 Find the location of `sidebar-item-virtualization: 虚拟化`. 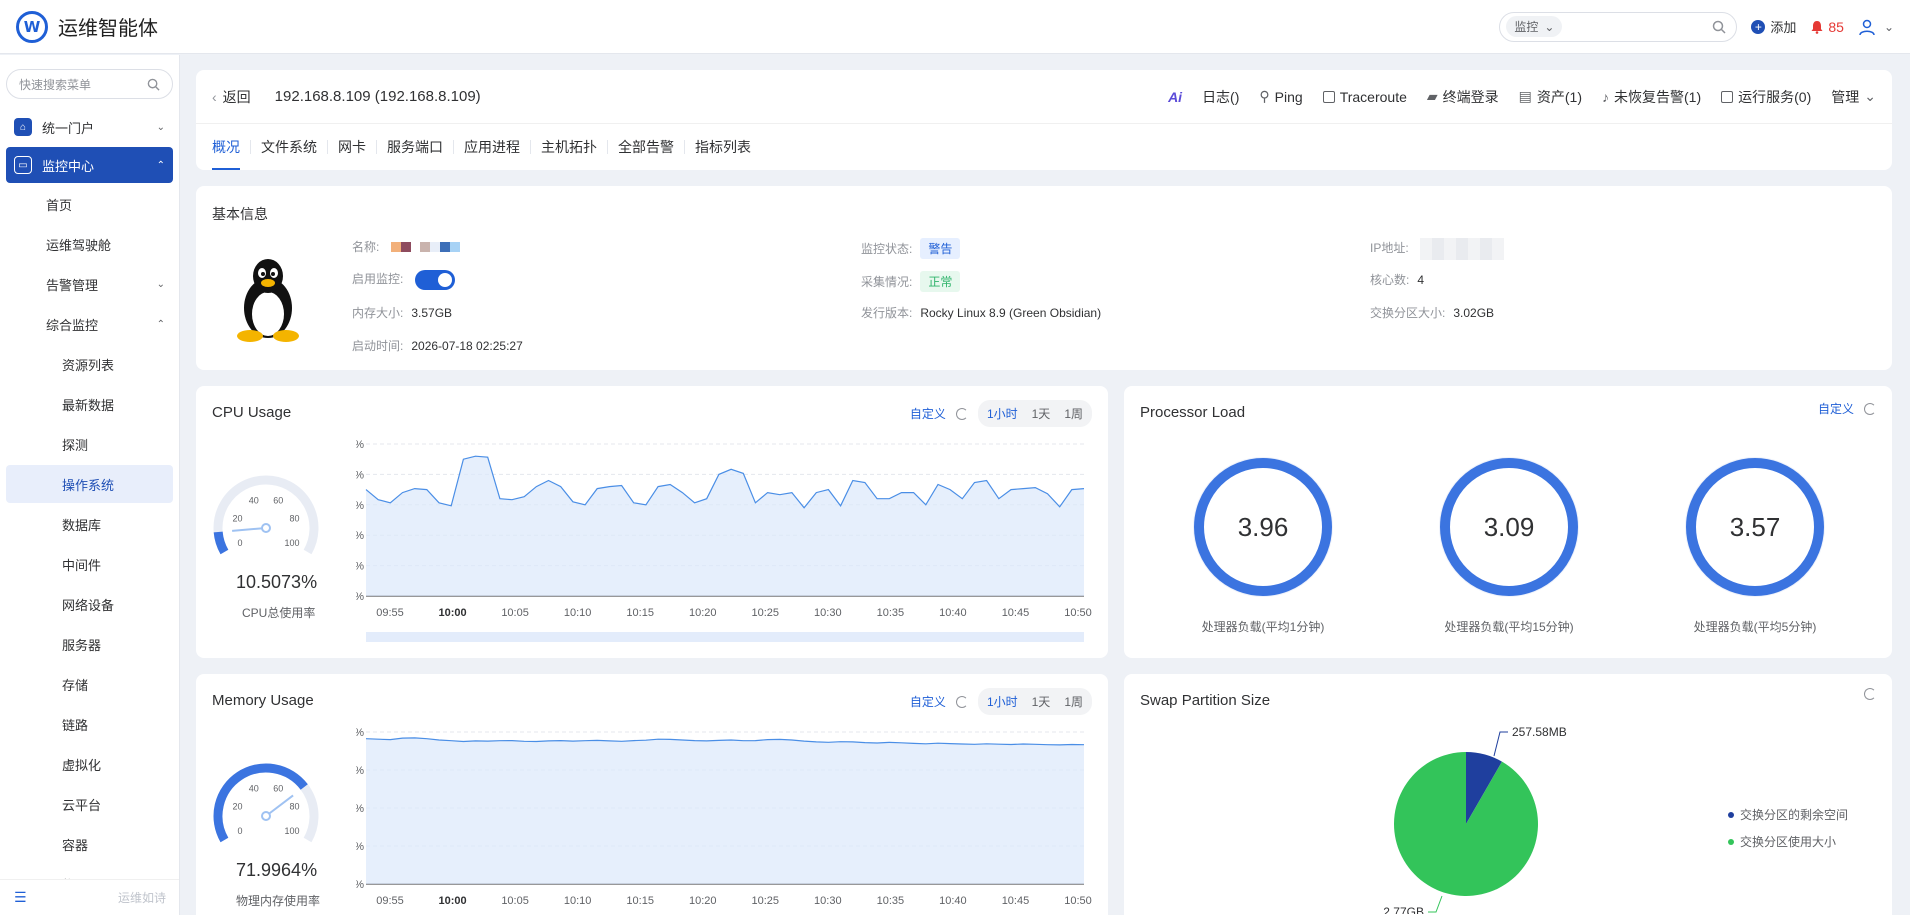

sidebar-item-virtualization: 虚拟化 is located at coordinates (89, 764).